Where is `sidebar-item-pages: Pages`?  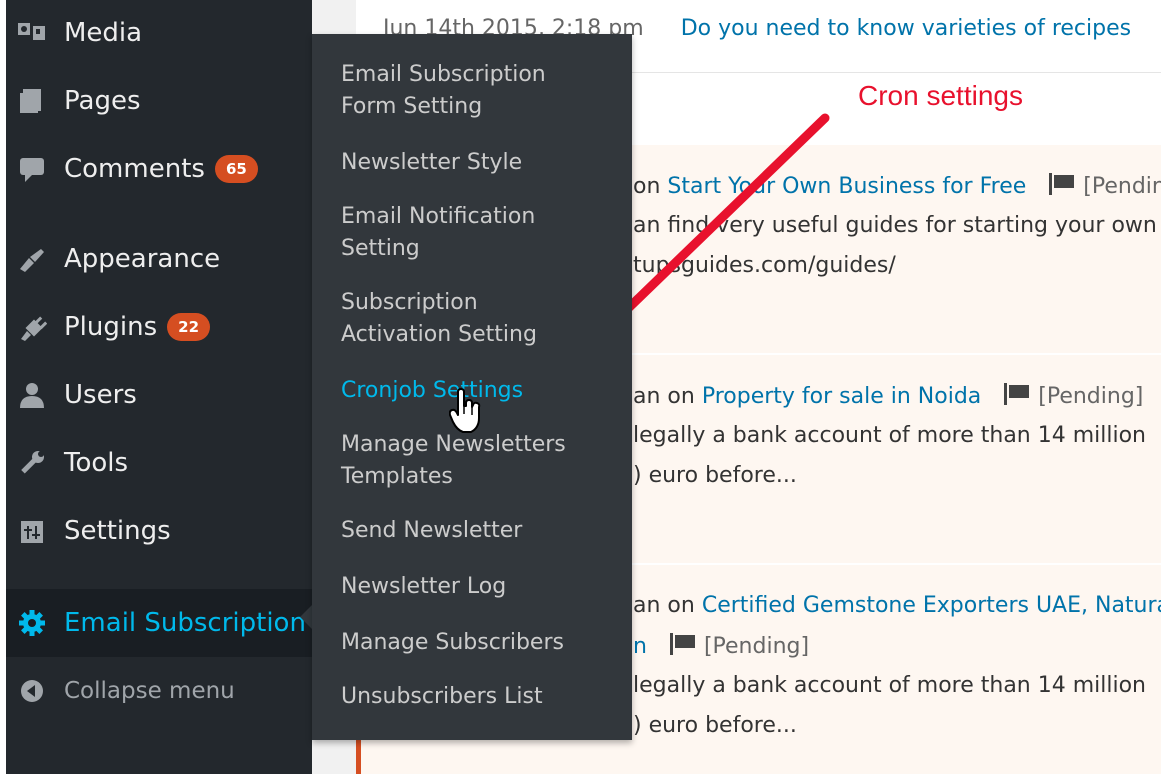
sidebar-item-pages: Pages is located at coordinates (159, 101).